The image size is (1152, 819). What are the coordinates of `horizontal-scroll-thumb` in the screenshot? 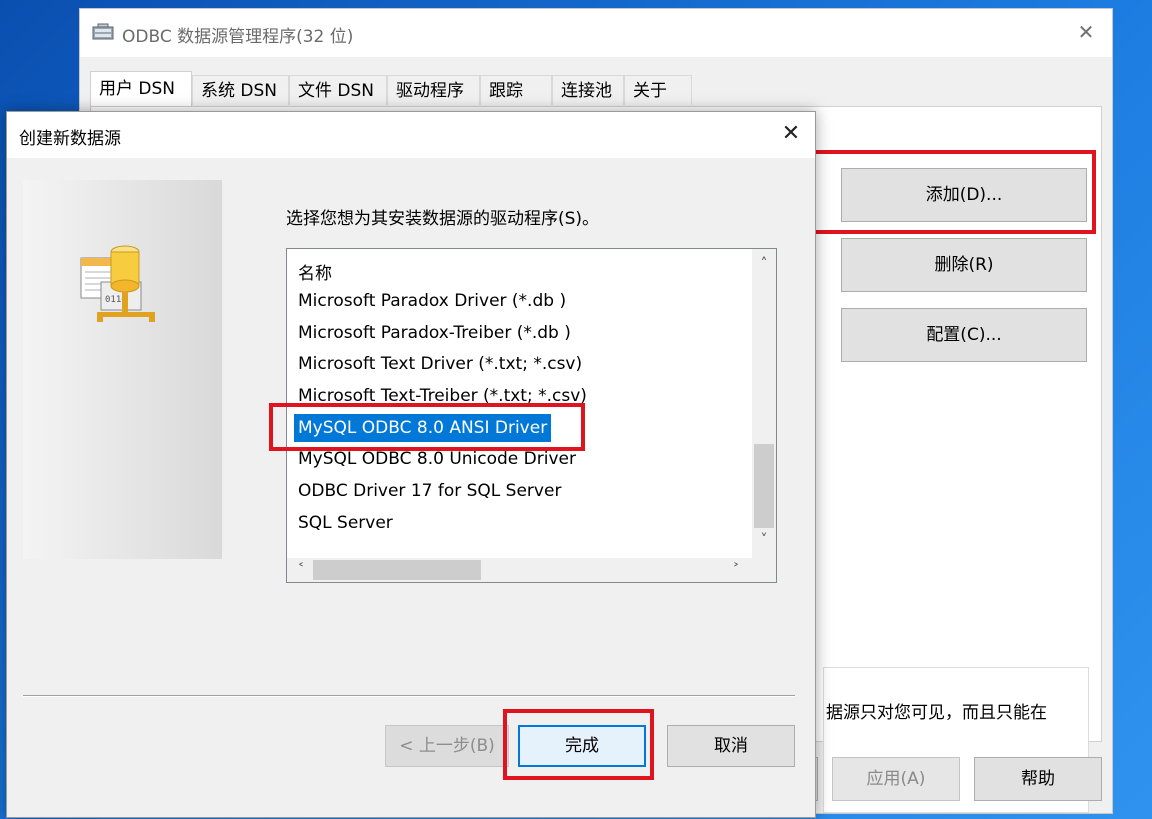 It's located at (397, 570).